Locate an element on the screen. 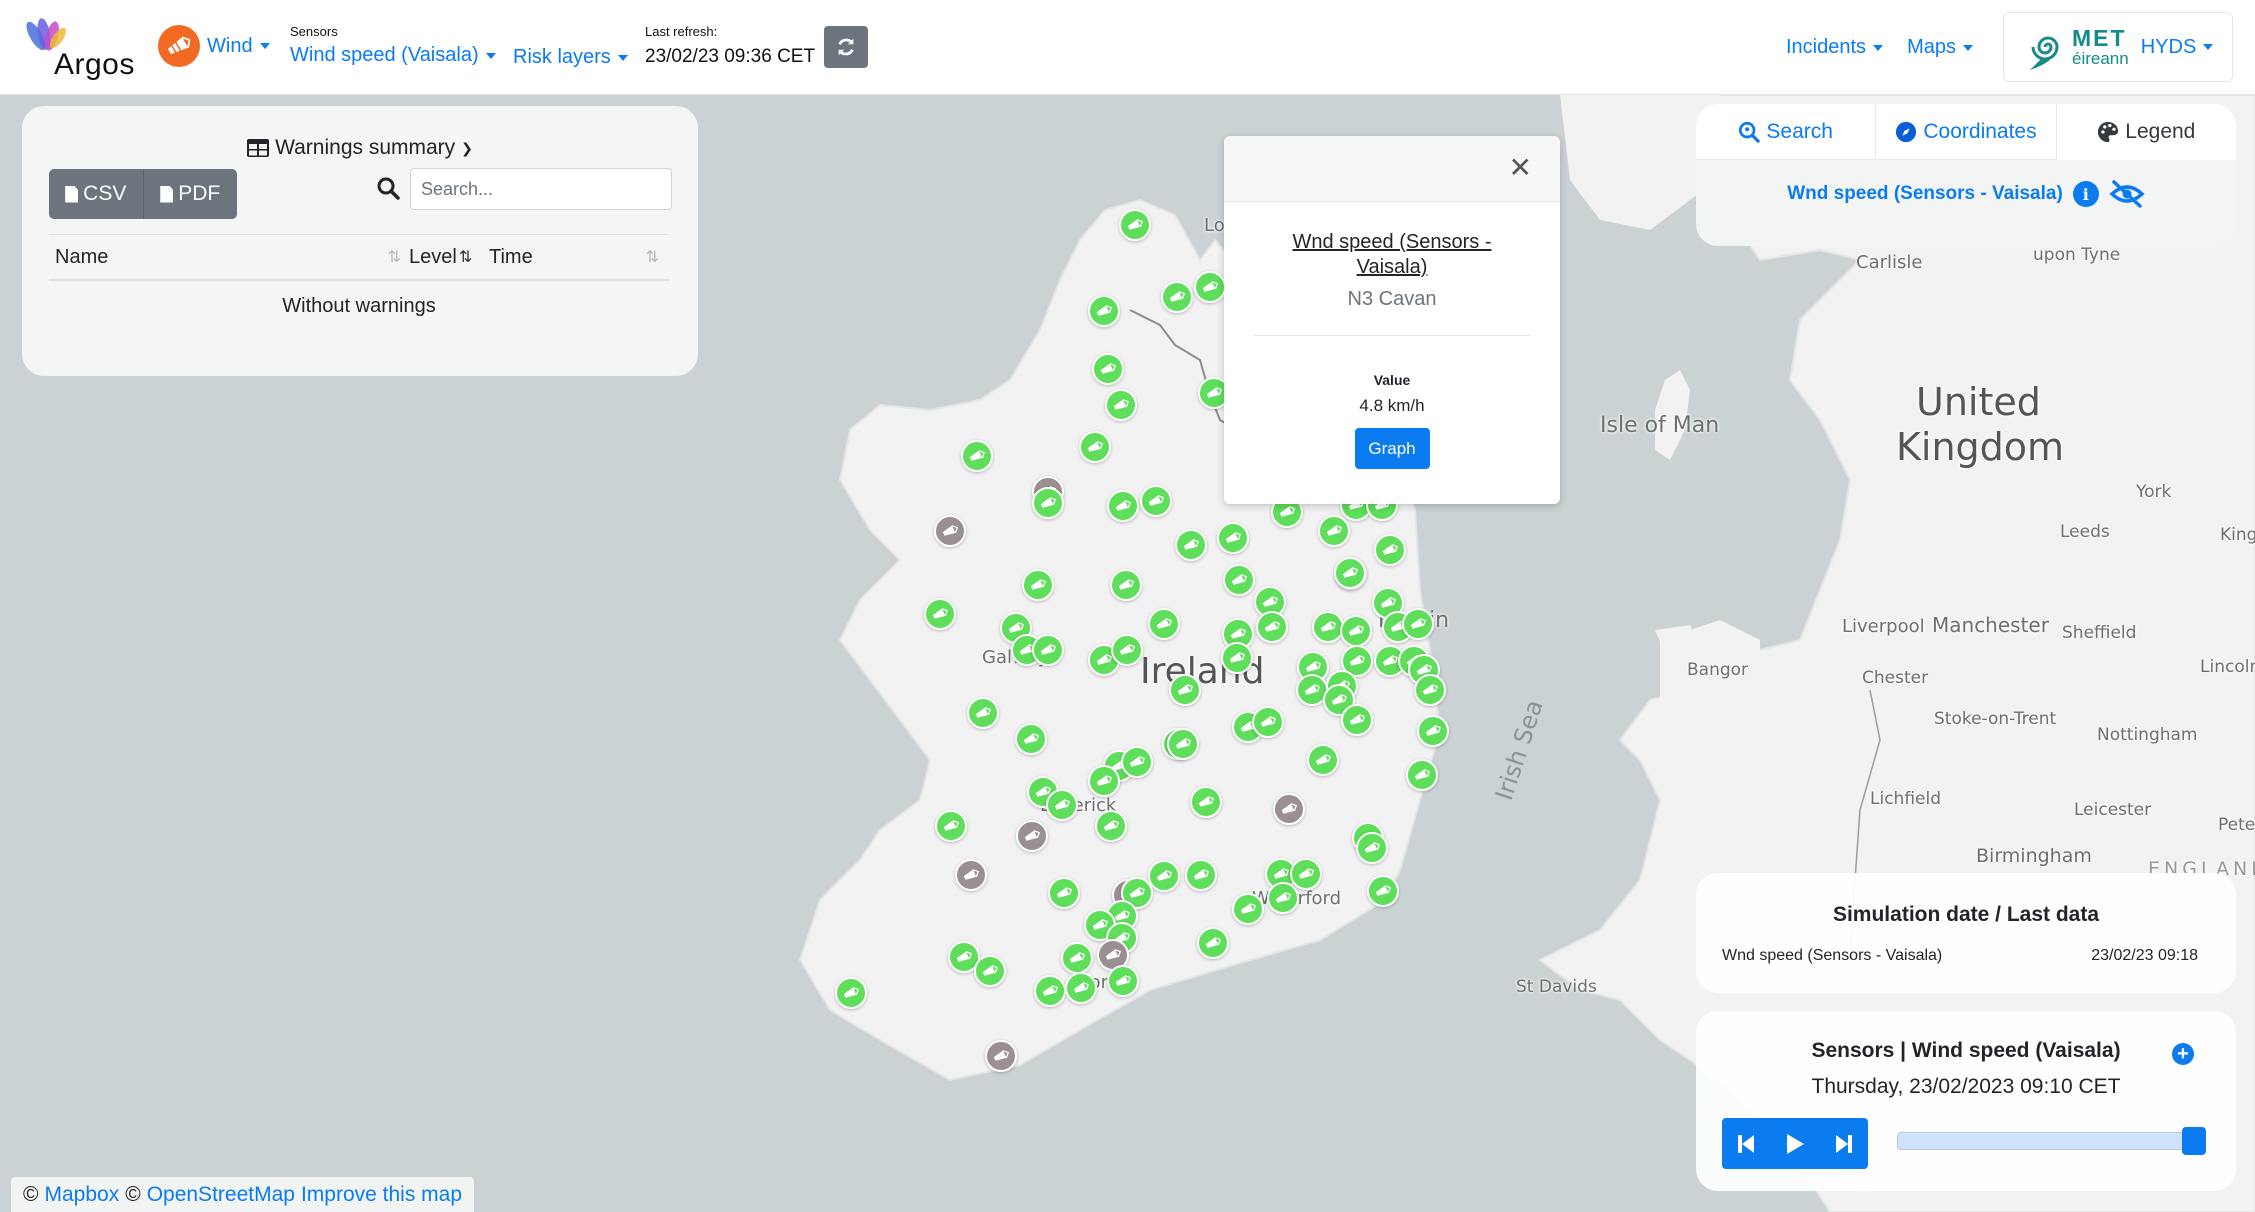  sensor-dropdown: Wind speed (Vaisala) is located at coordinates (393, 55).